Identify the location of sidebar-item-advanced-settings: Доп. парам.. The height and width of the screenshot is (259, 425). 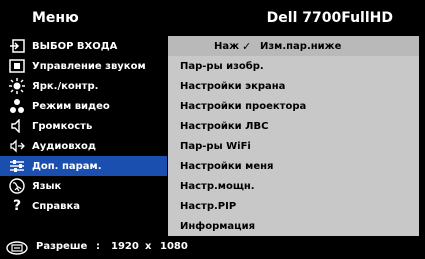
(83, 166).